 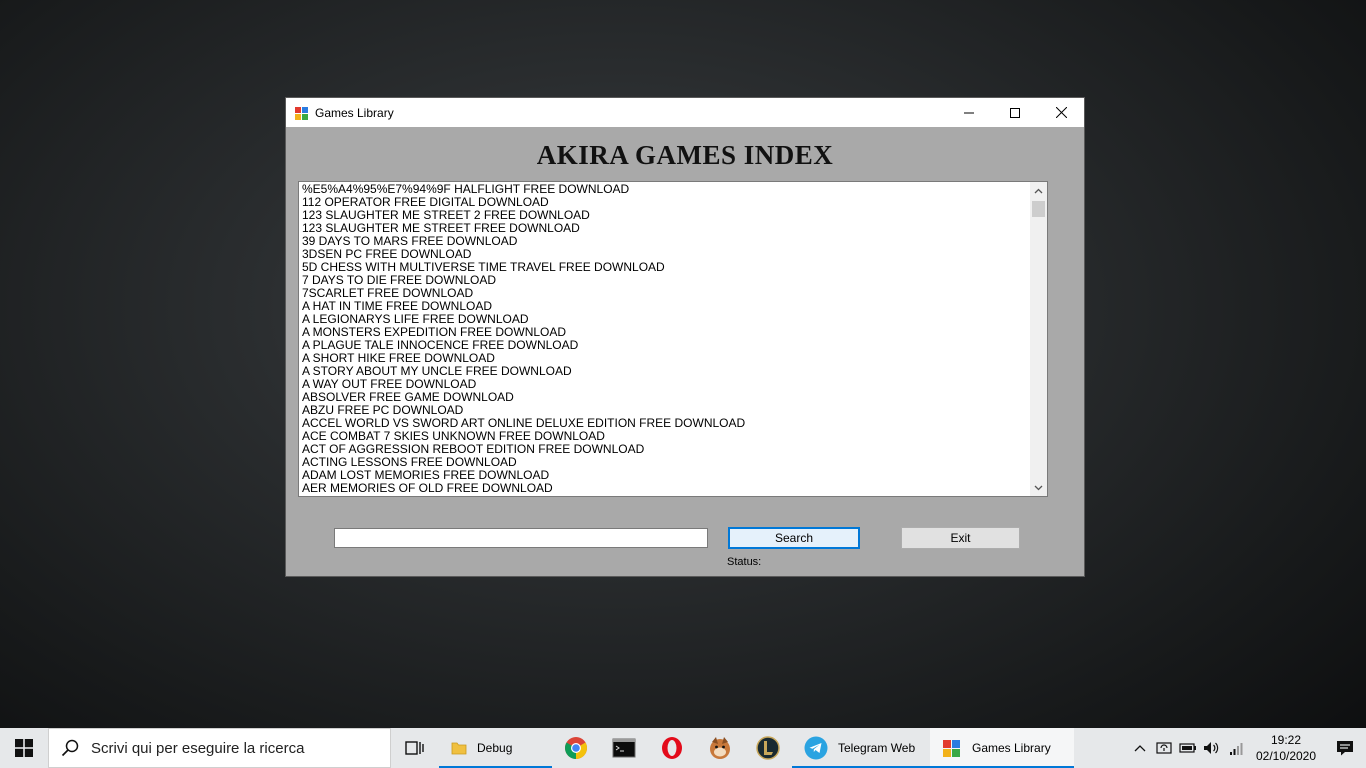 I want to click on scroll-down-button, so click(x=1038, y=487).